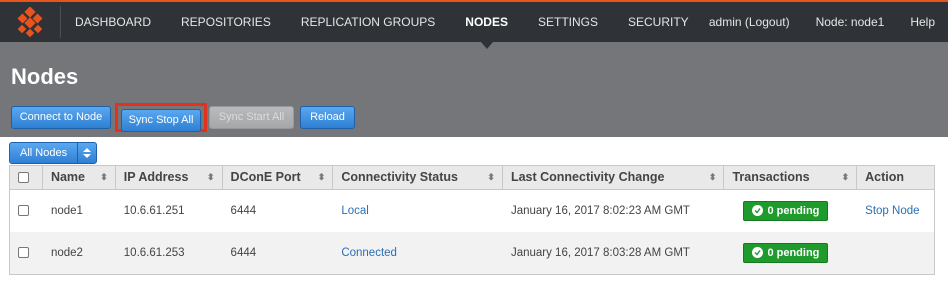 This screenshot has height=293, width=948. Describe the element at coordinates (66, 253) in the screenshot. I see `node-name: node2` at that location.